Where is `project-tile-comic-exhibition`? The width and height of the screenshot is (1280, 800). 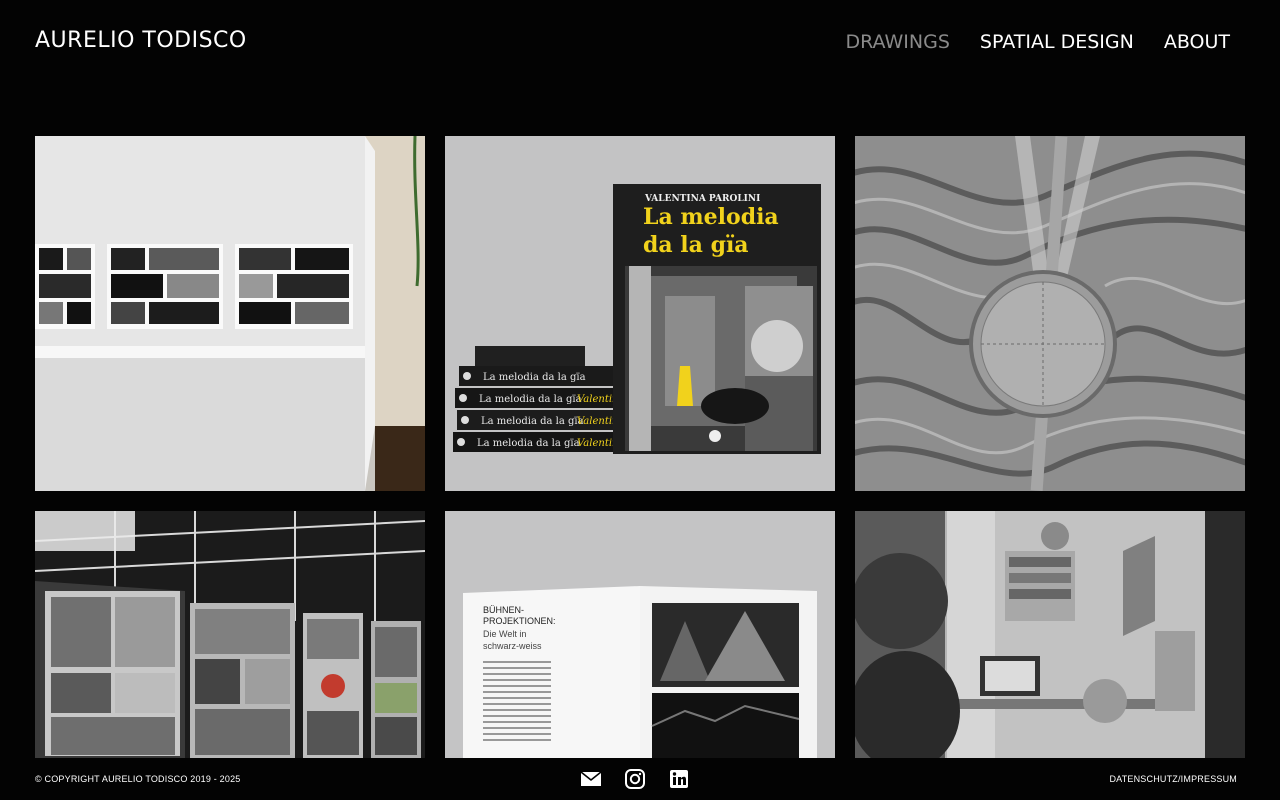 project-tile-comic-exhibition is located at coordinates (230, 634).